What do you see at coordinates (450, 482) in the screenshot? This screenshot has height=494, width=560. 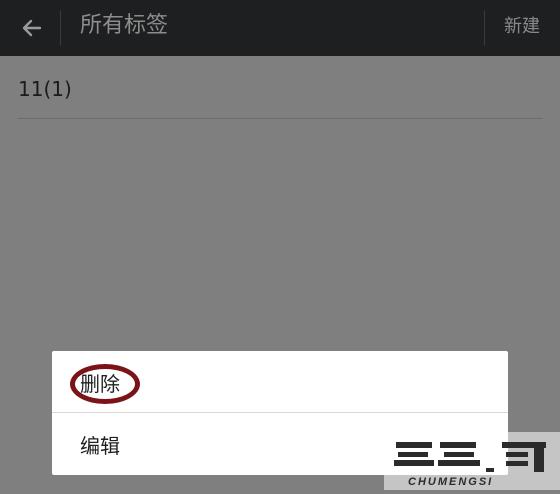 I see `svg-text: CHUMENGSI` at bounding box center [450, 482].